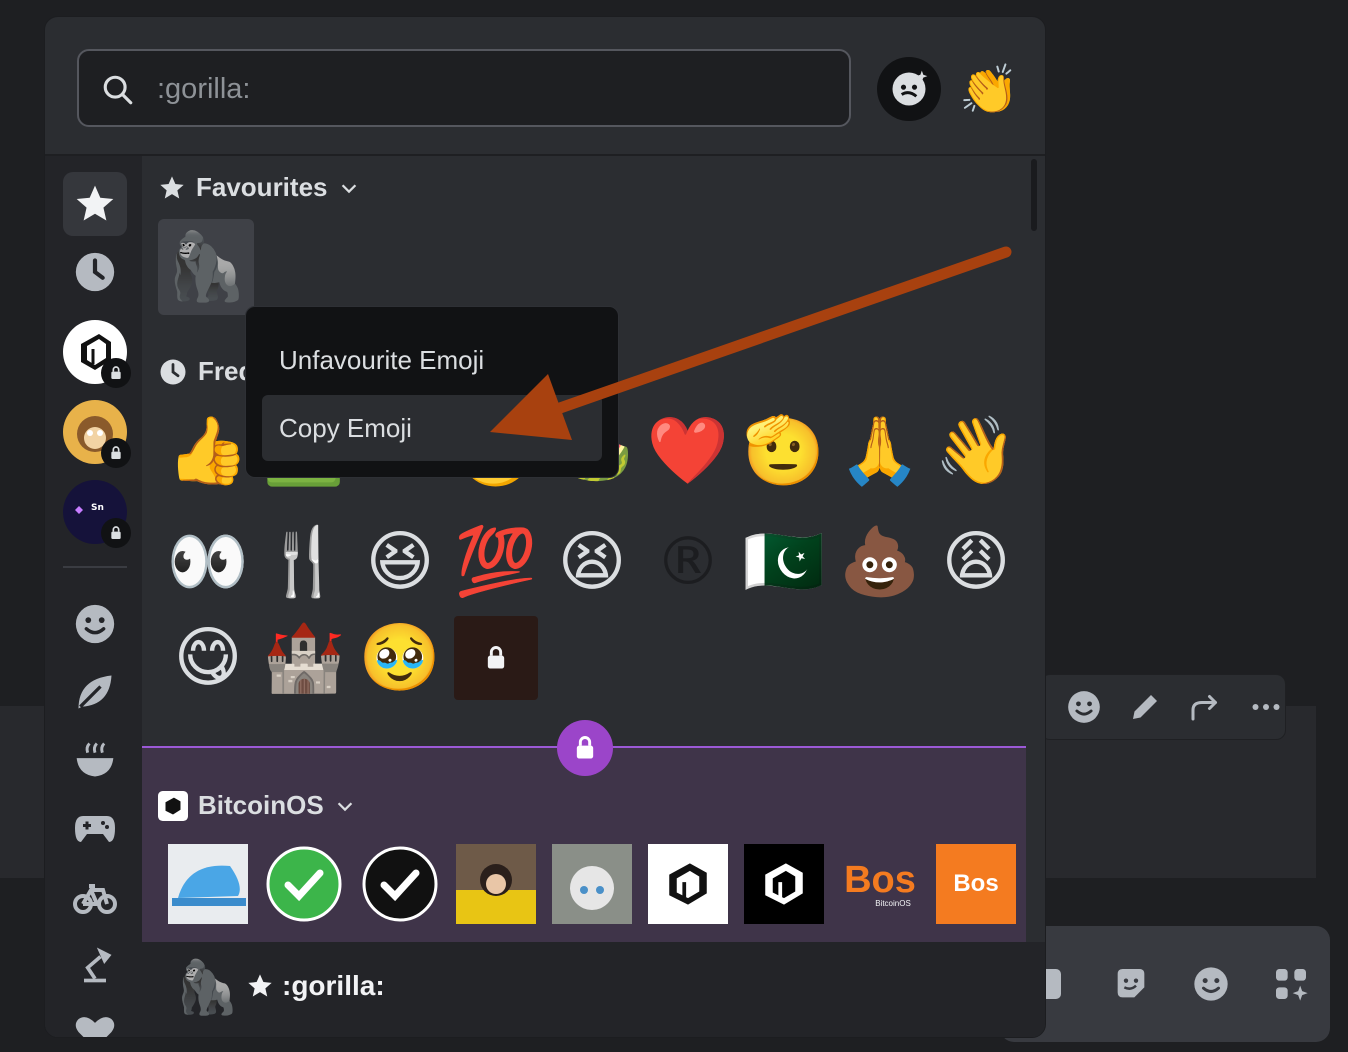 The image size is (1348, 1052). I want to click on emoji-yum: 😋, so click(208, 658).